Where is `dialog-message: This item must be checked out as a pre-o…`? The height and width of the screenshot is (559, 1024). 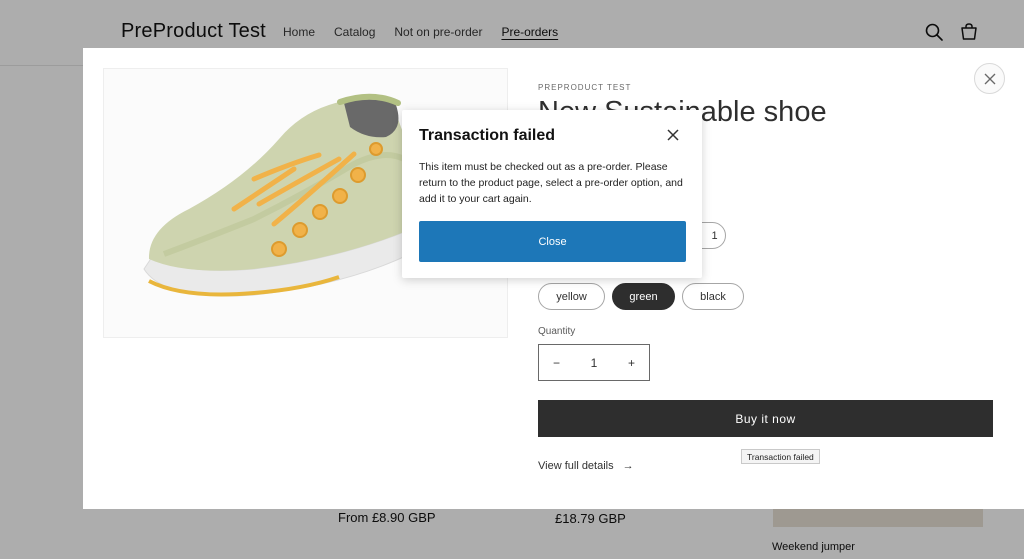
dialog-message: This item must be checked out as a pre-o… is located at coordinates (551, 183).